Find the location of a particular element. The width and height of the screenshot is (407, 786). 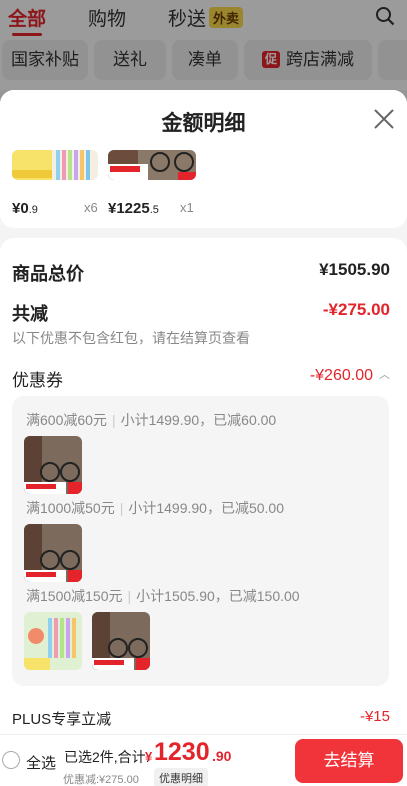

item-price-bike: ¥1225.5 is located at coordinates (133, 208).